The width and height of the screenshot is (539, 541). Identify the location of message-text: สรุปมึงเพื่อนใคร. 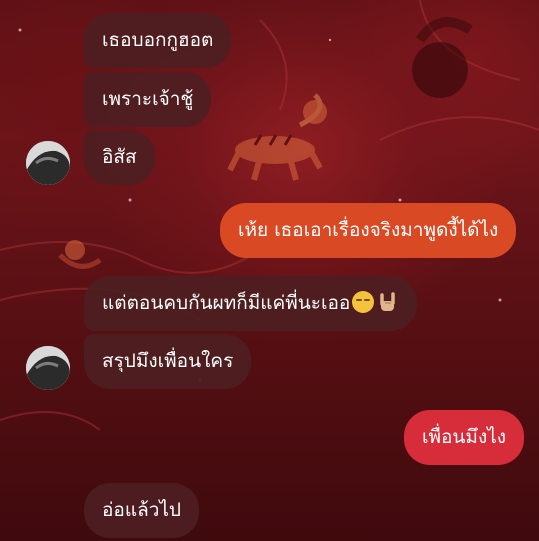
(168, 361).